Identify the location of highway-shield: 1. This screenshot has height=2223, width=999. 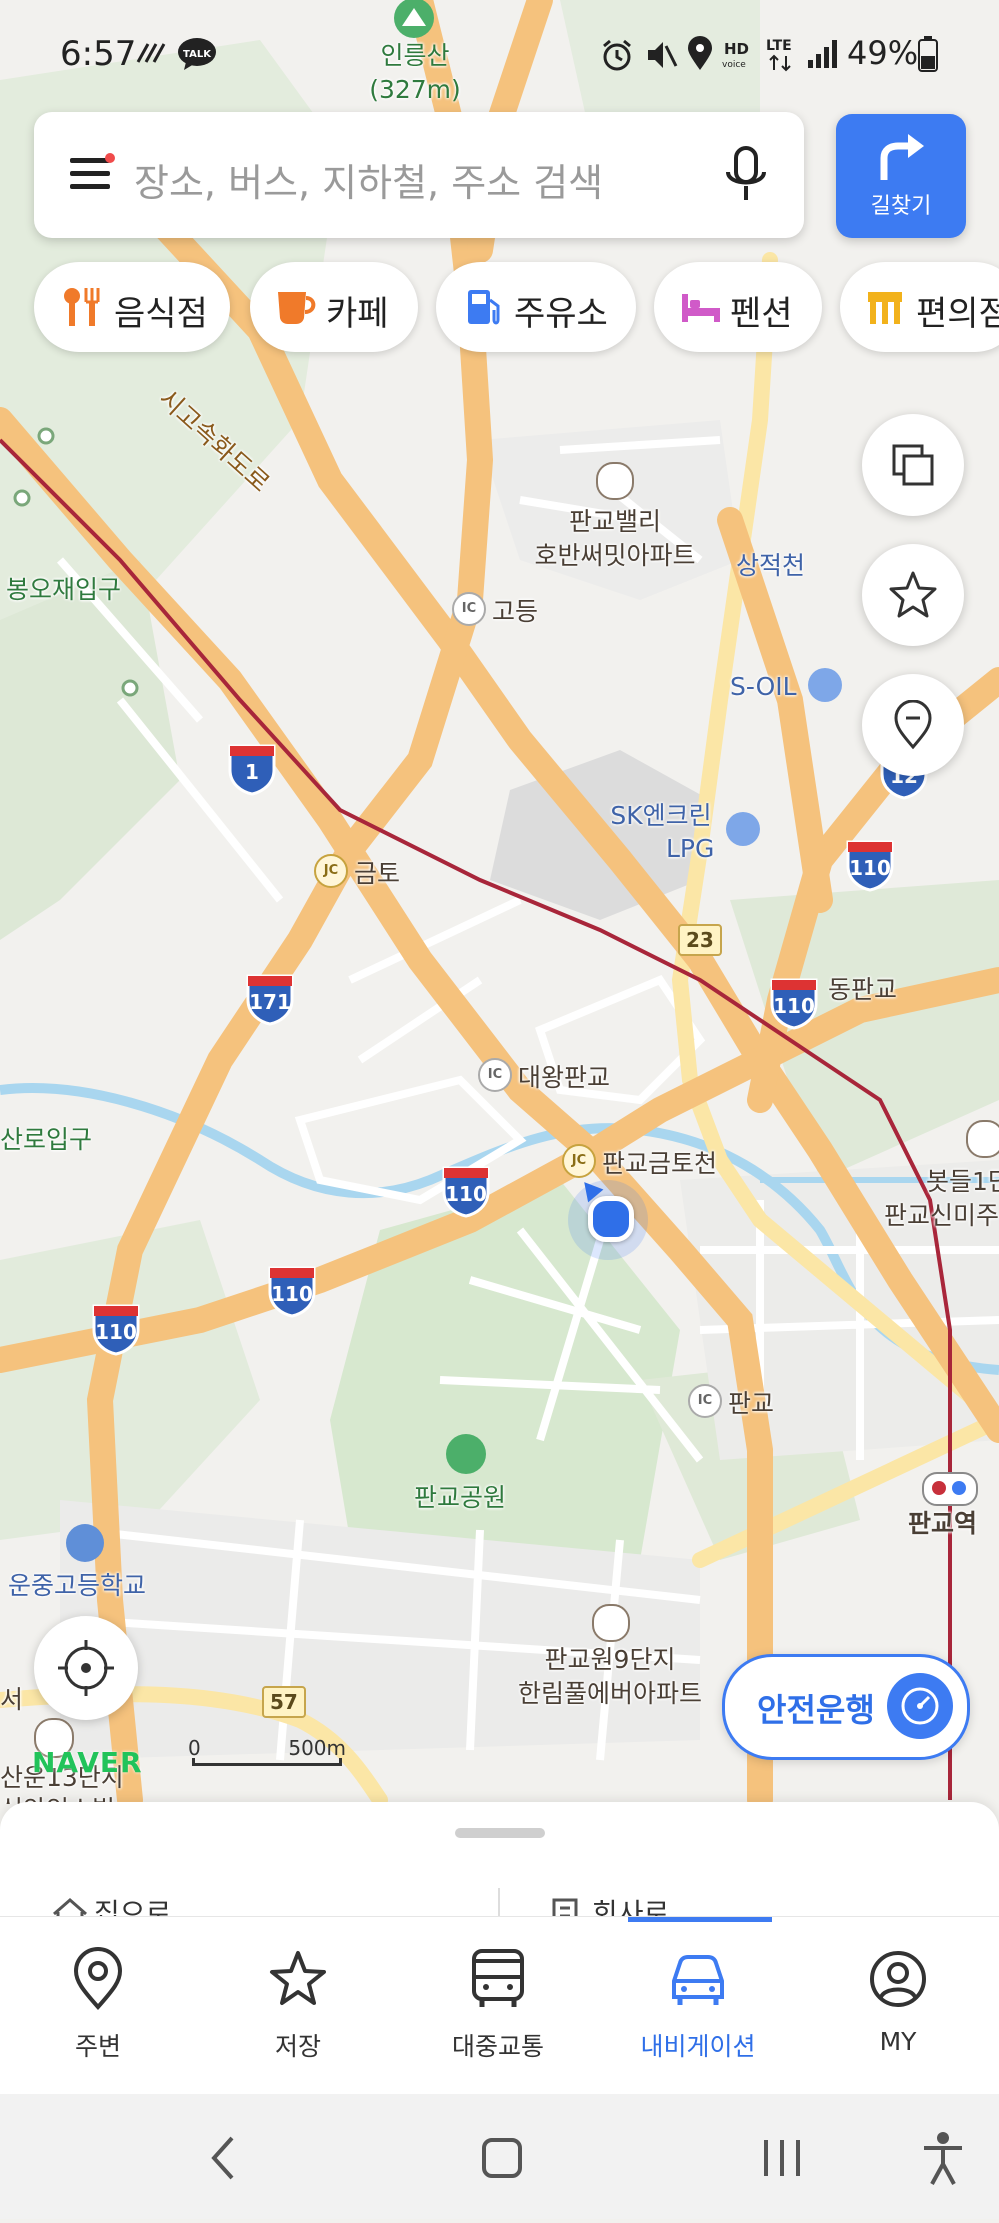
(252, 768).